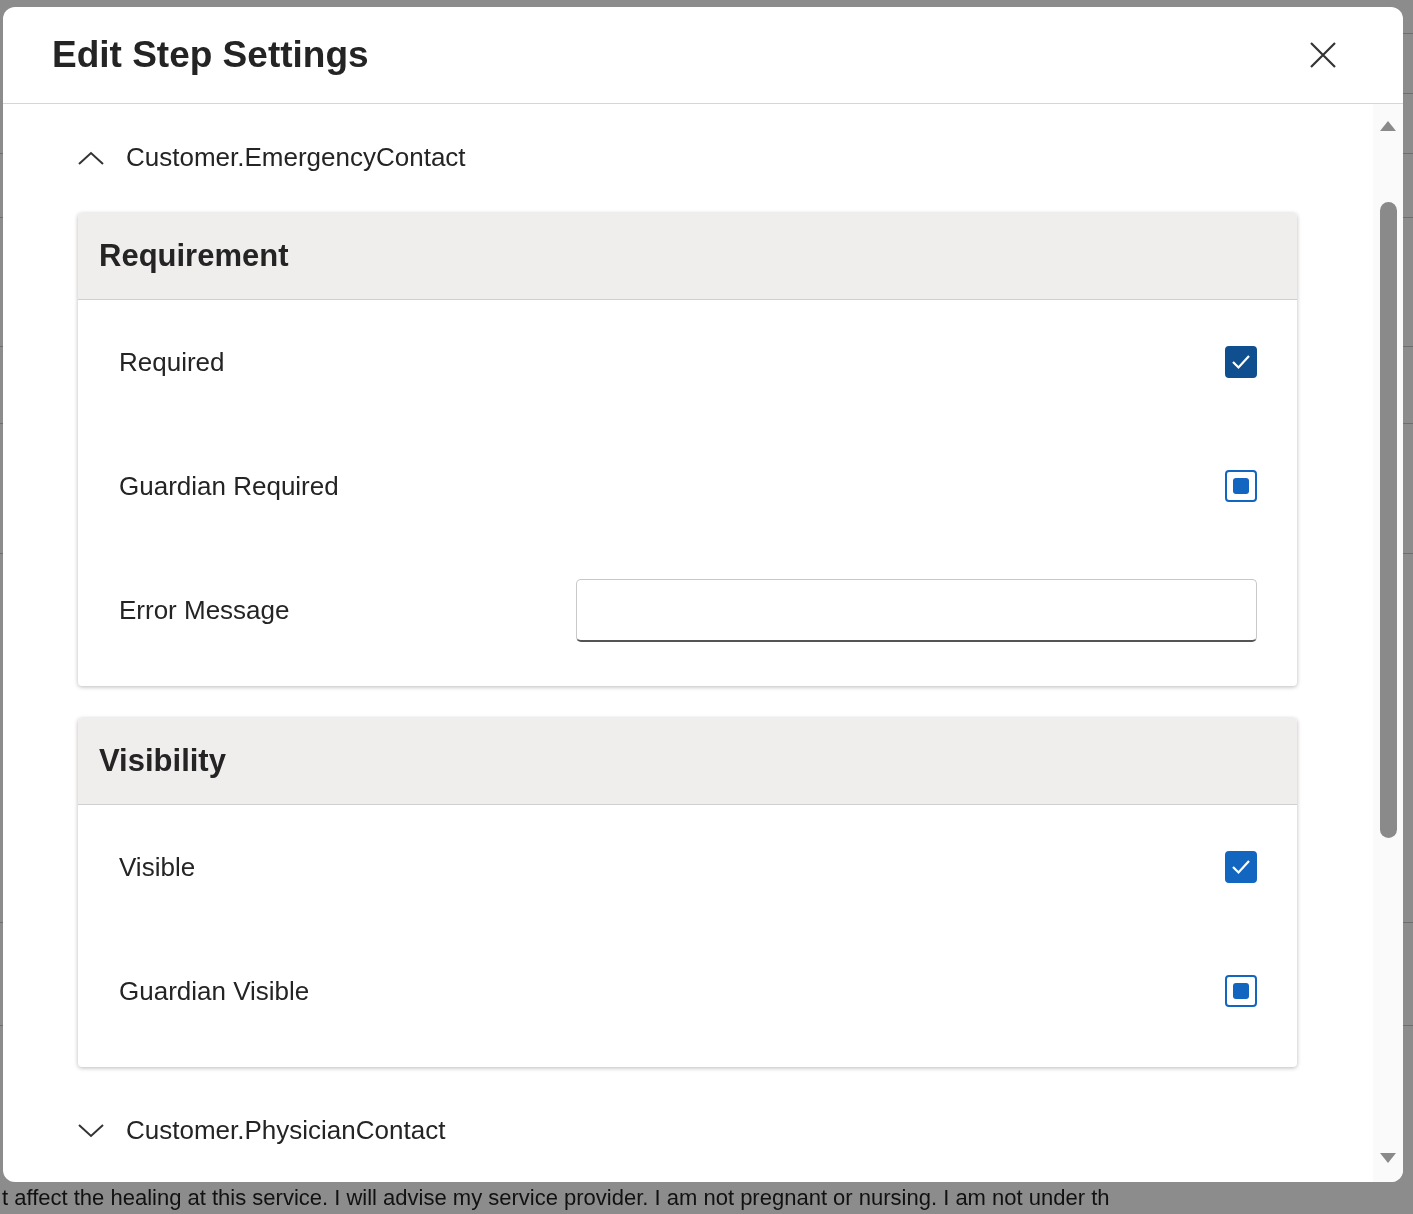 Image resolution: width=1413 pixels, height=1214 pixels. Describe the element at coordinates (229, 486) in the screenshot. I see `field-label: Guardian Required` at that location.